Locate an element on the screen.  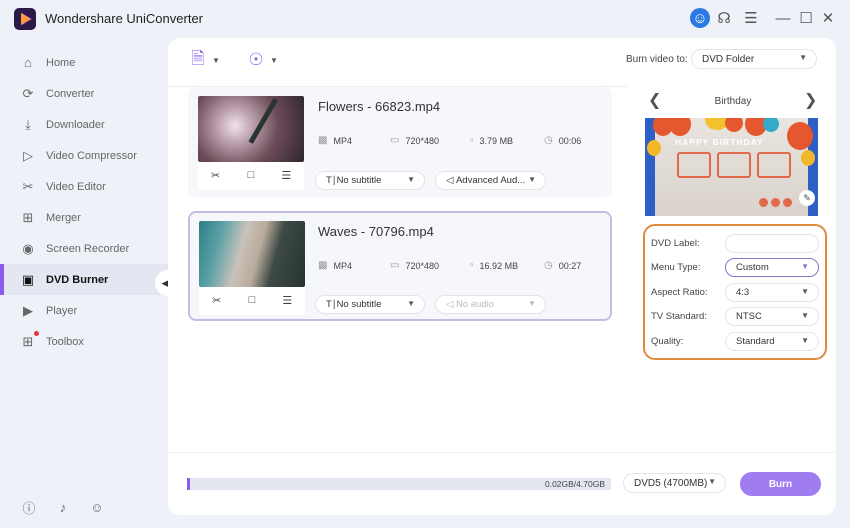
sidebar-item-dvd-burner: ▣ DVD Burner is located at coordinates (84, 279).